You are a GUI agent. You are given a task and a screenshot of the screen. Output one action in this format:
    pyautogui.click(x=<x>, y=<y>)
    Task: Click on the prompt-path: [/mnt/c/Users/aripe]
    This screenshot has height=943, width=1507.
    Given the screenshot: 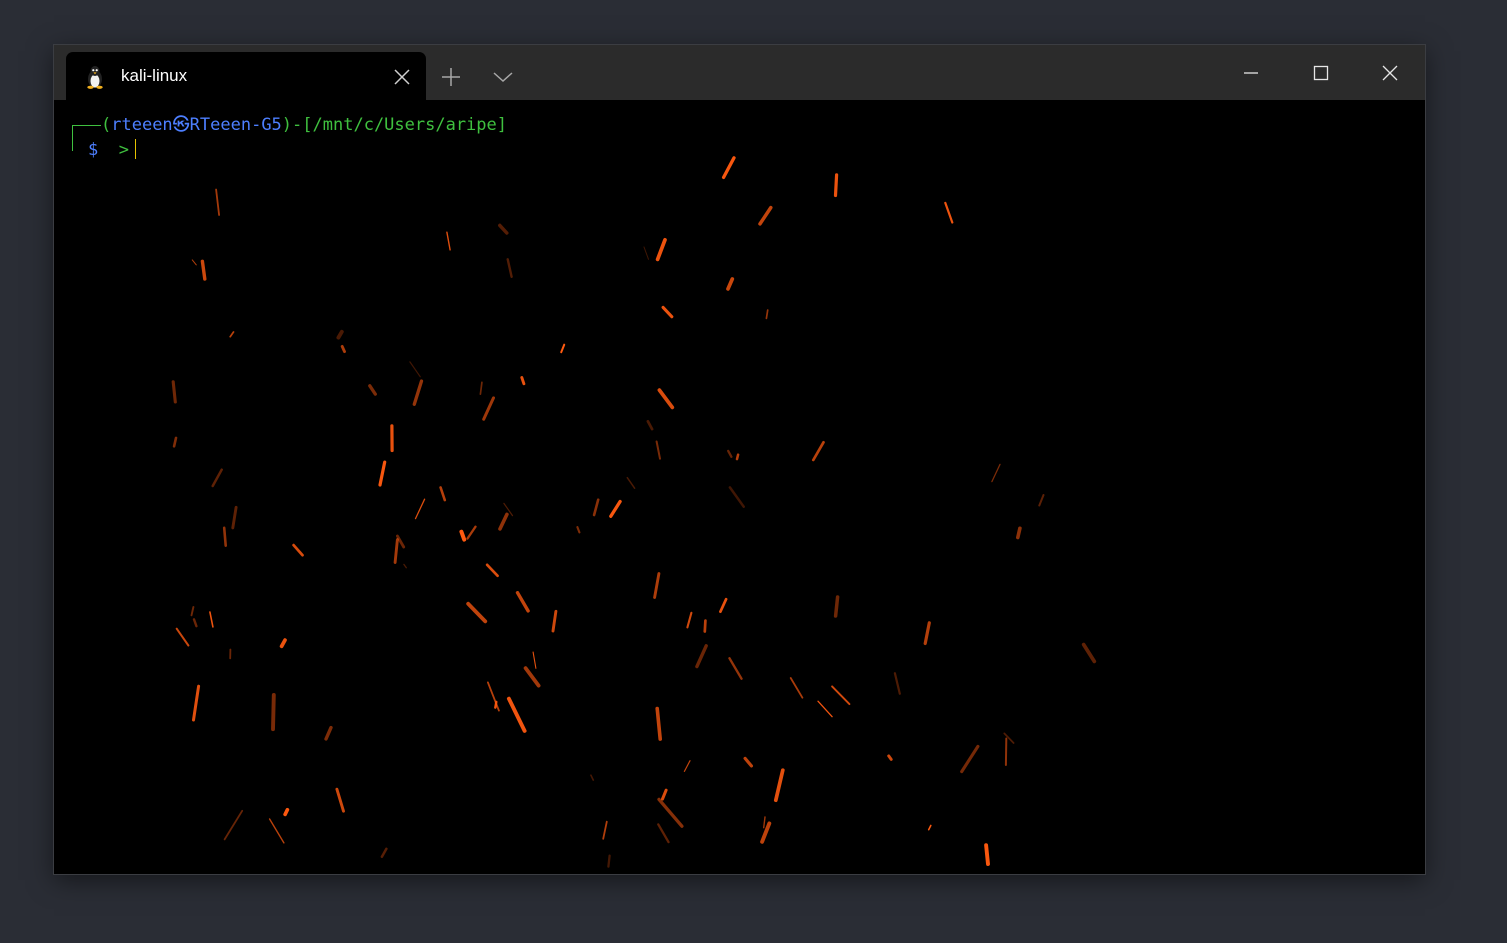 What is the action you would take?
    pyautogui.click(x=404, y=125)
    